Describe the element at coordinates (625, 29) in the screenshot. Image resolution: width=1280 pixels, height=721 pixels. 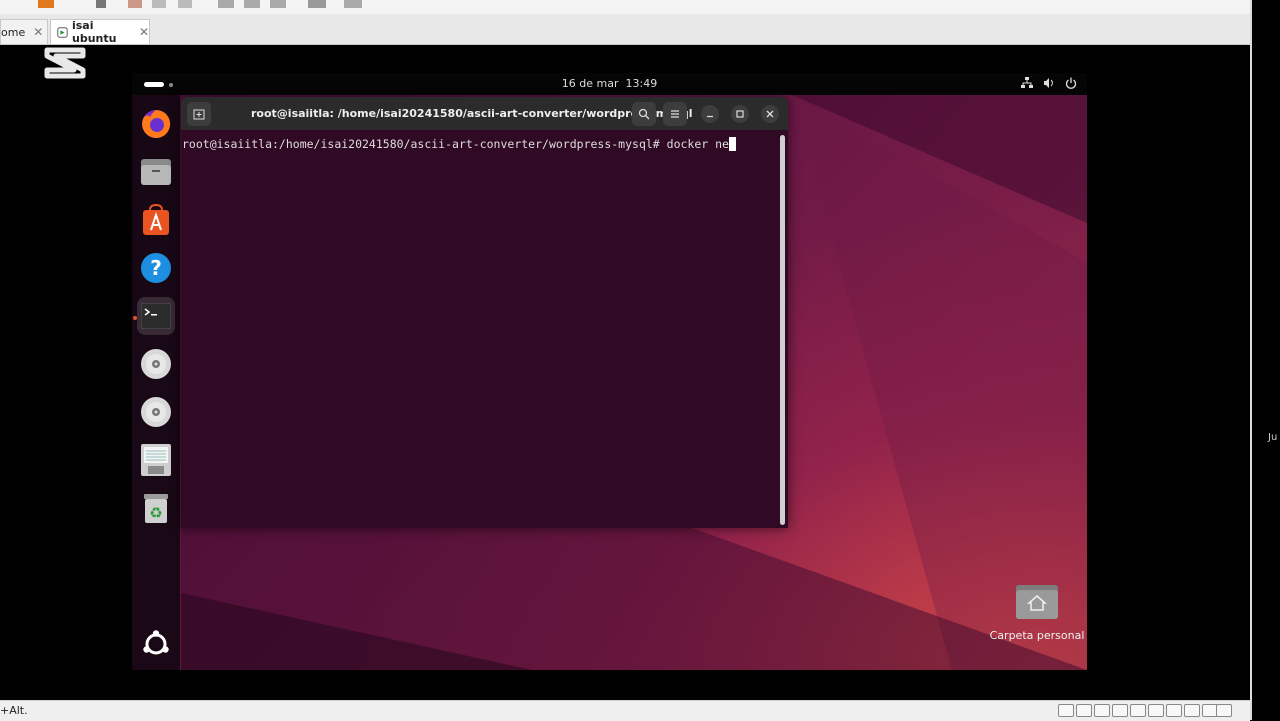
I see `host-tabbar: ome ✕ isai ubuntu ✕` at that location.